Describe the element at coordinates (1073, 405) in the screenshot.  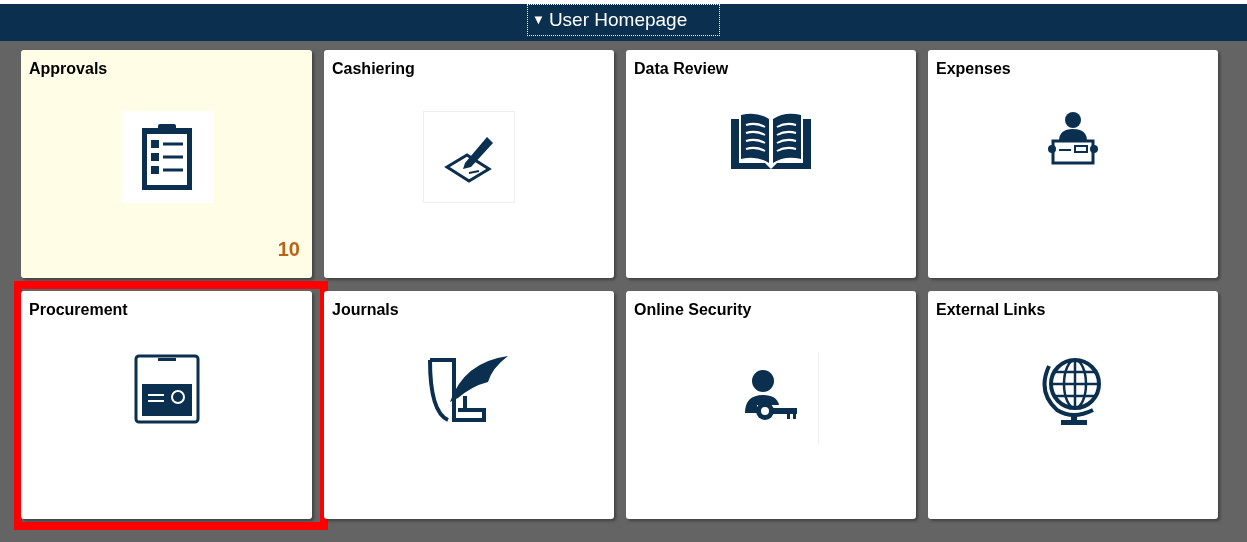
I see `homepage-tile: External Links` at that location.